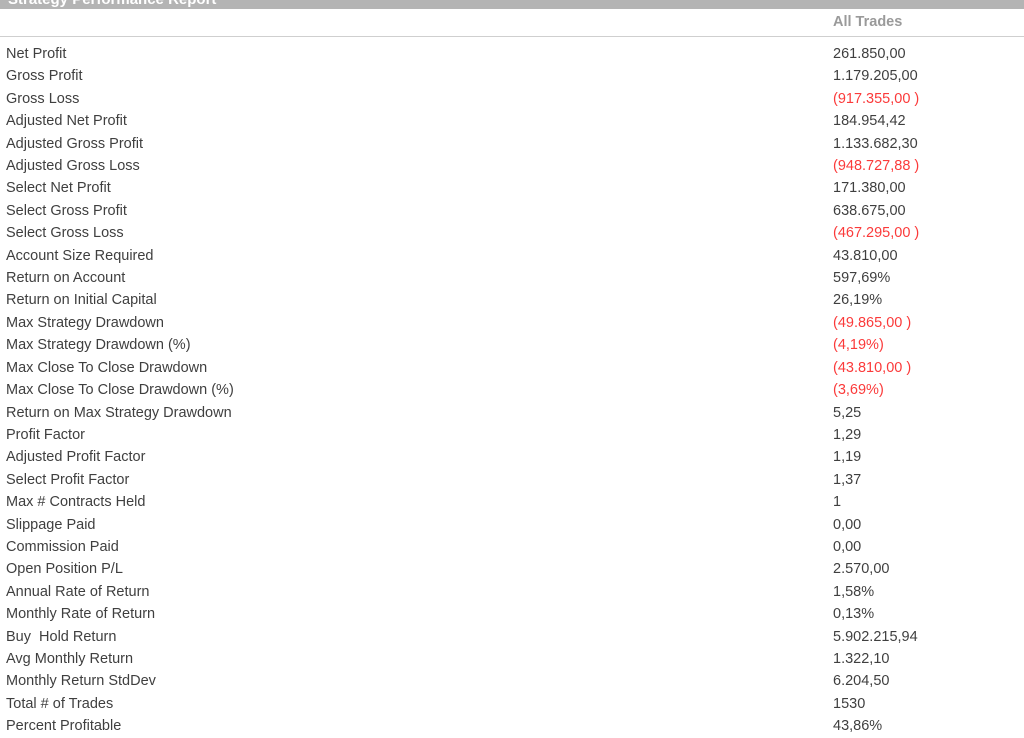 This screenshot has width=1024, height=738. Describe the element at coordinates (861, 681) in the screenshot. I see `metric-value-all-trades: 6.204,50` at that location.